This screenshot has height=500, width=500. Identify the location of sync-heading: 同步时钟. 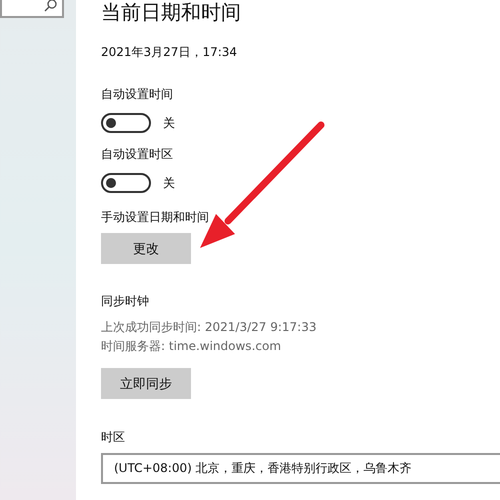
(125, 301).